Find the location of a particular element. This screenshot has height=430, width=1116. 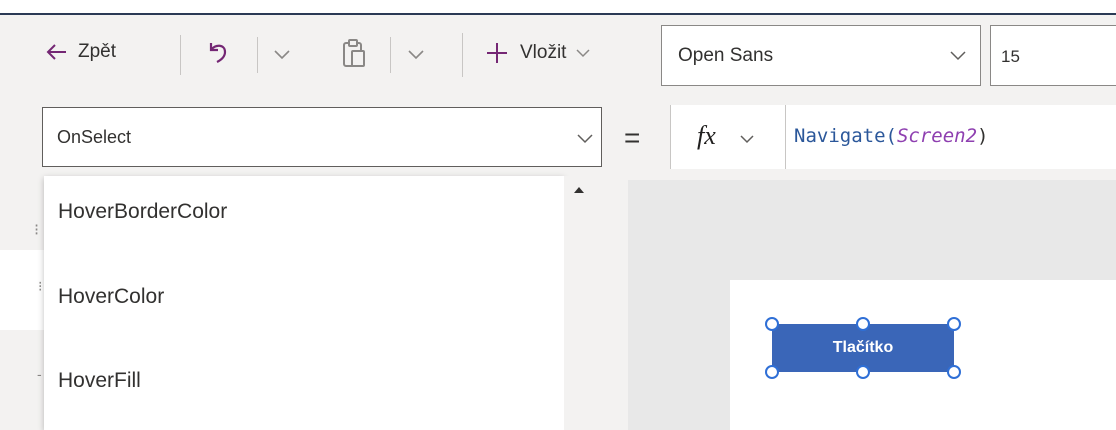

list-scrollbar is located at coordinates (579, 303).